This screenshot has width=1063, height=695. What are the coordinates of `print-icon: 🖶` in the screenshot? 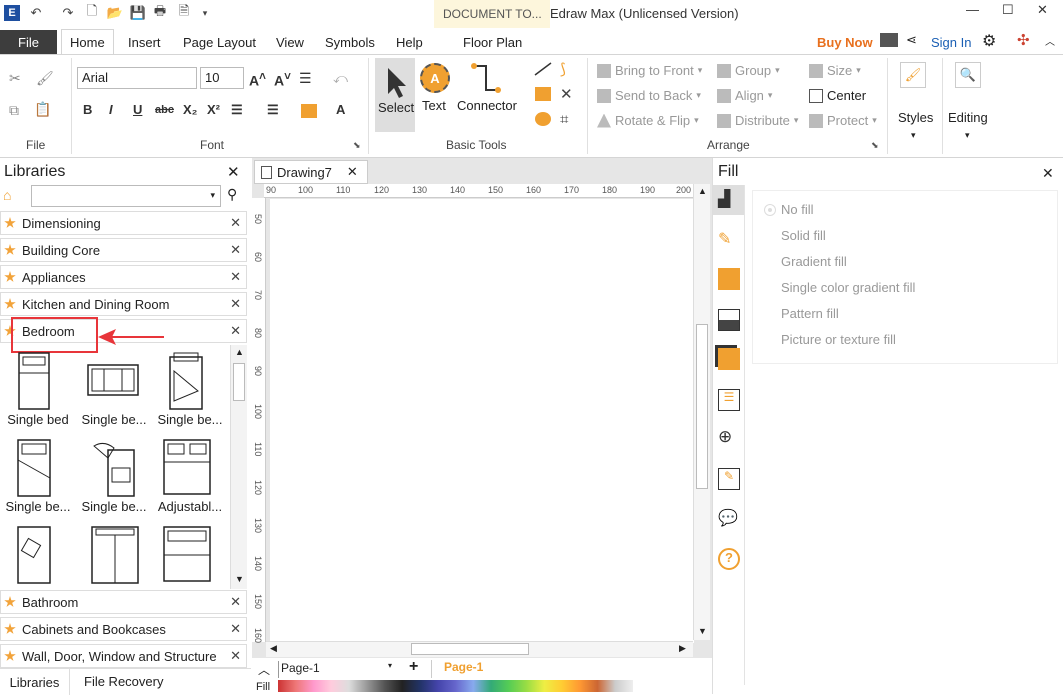 It's located at (160, 12).